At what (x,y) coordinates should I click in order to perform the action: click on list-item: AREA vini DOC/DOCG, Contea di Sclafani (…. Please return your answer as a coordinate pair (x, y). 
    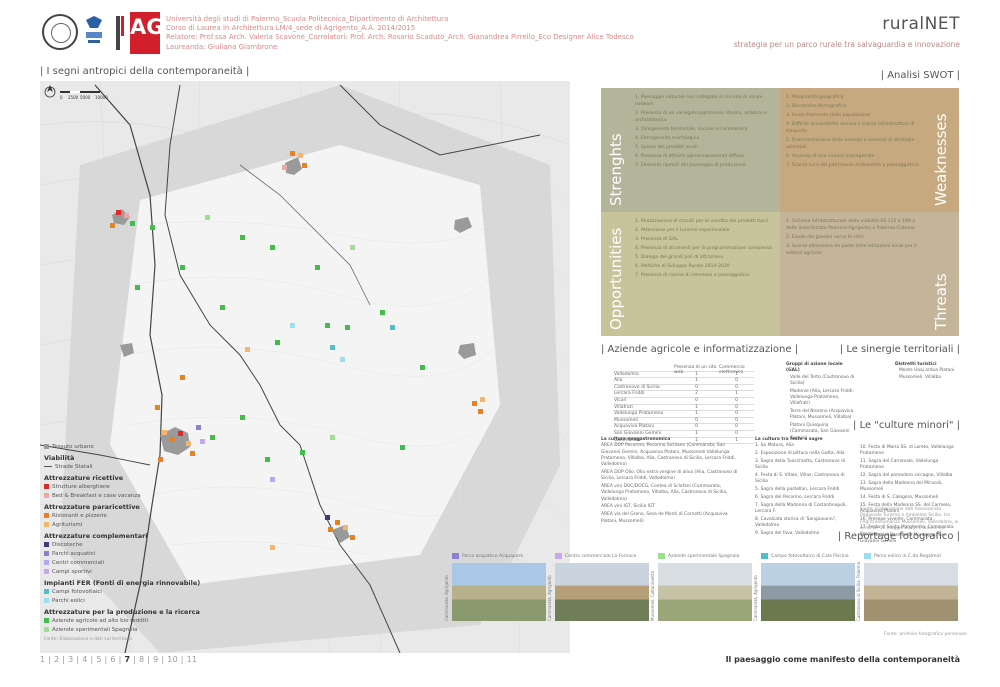
    Looking at the image, I should click on (664, 493).